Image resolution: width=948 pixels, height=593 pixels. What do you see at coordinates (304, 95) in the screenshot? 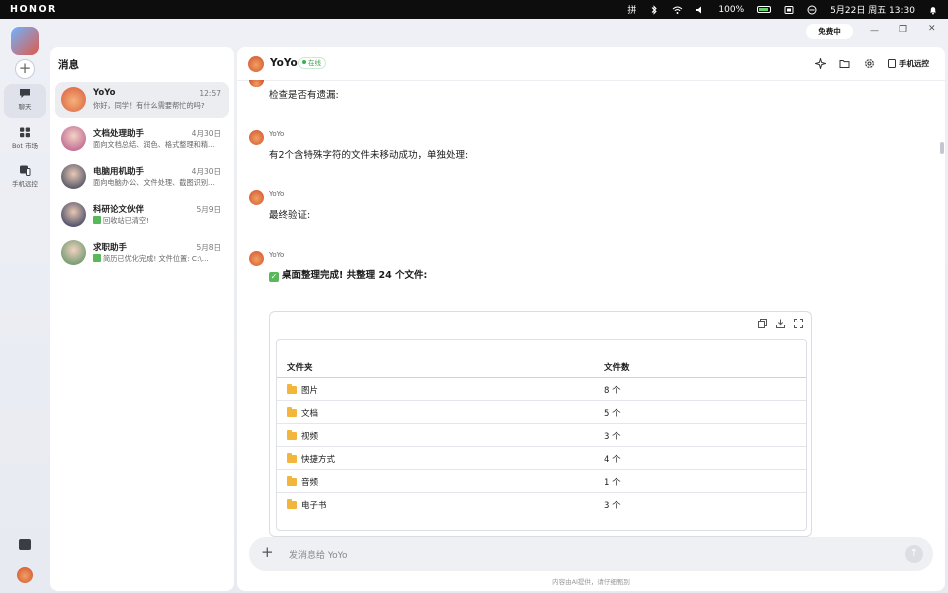
I see `message-text: 检查是否有遗漏:` at bounding box center [304, 95].